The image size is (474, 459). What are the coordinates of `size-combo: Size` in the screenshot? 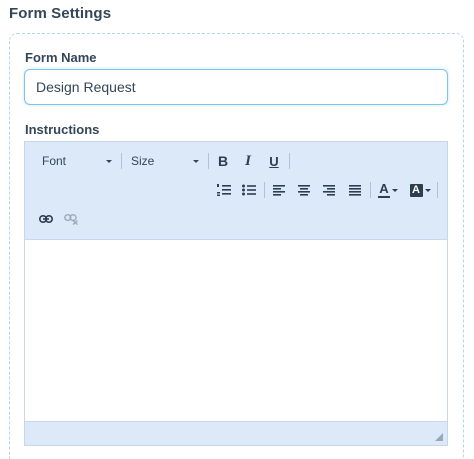 It's located at (165, 161).